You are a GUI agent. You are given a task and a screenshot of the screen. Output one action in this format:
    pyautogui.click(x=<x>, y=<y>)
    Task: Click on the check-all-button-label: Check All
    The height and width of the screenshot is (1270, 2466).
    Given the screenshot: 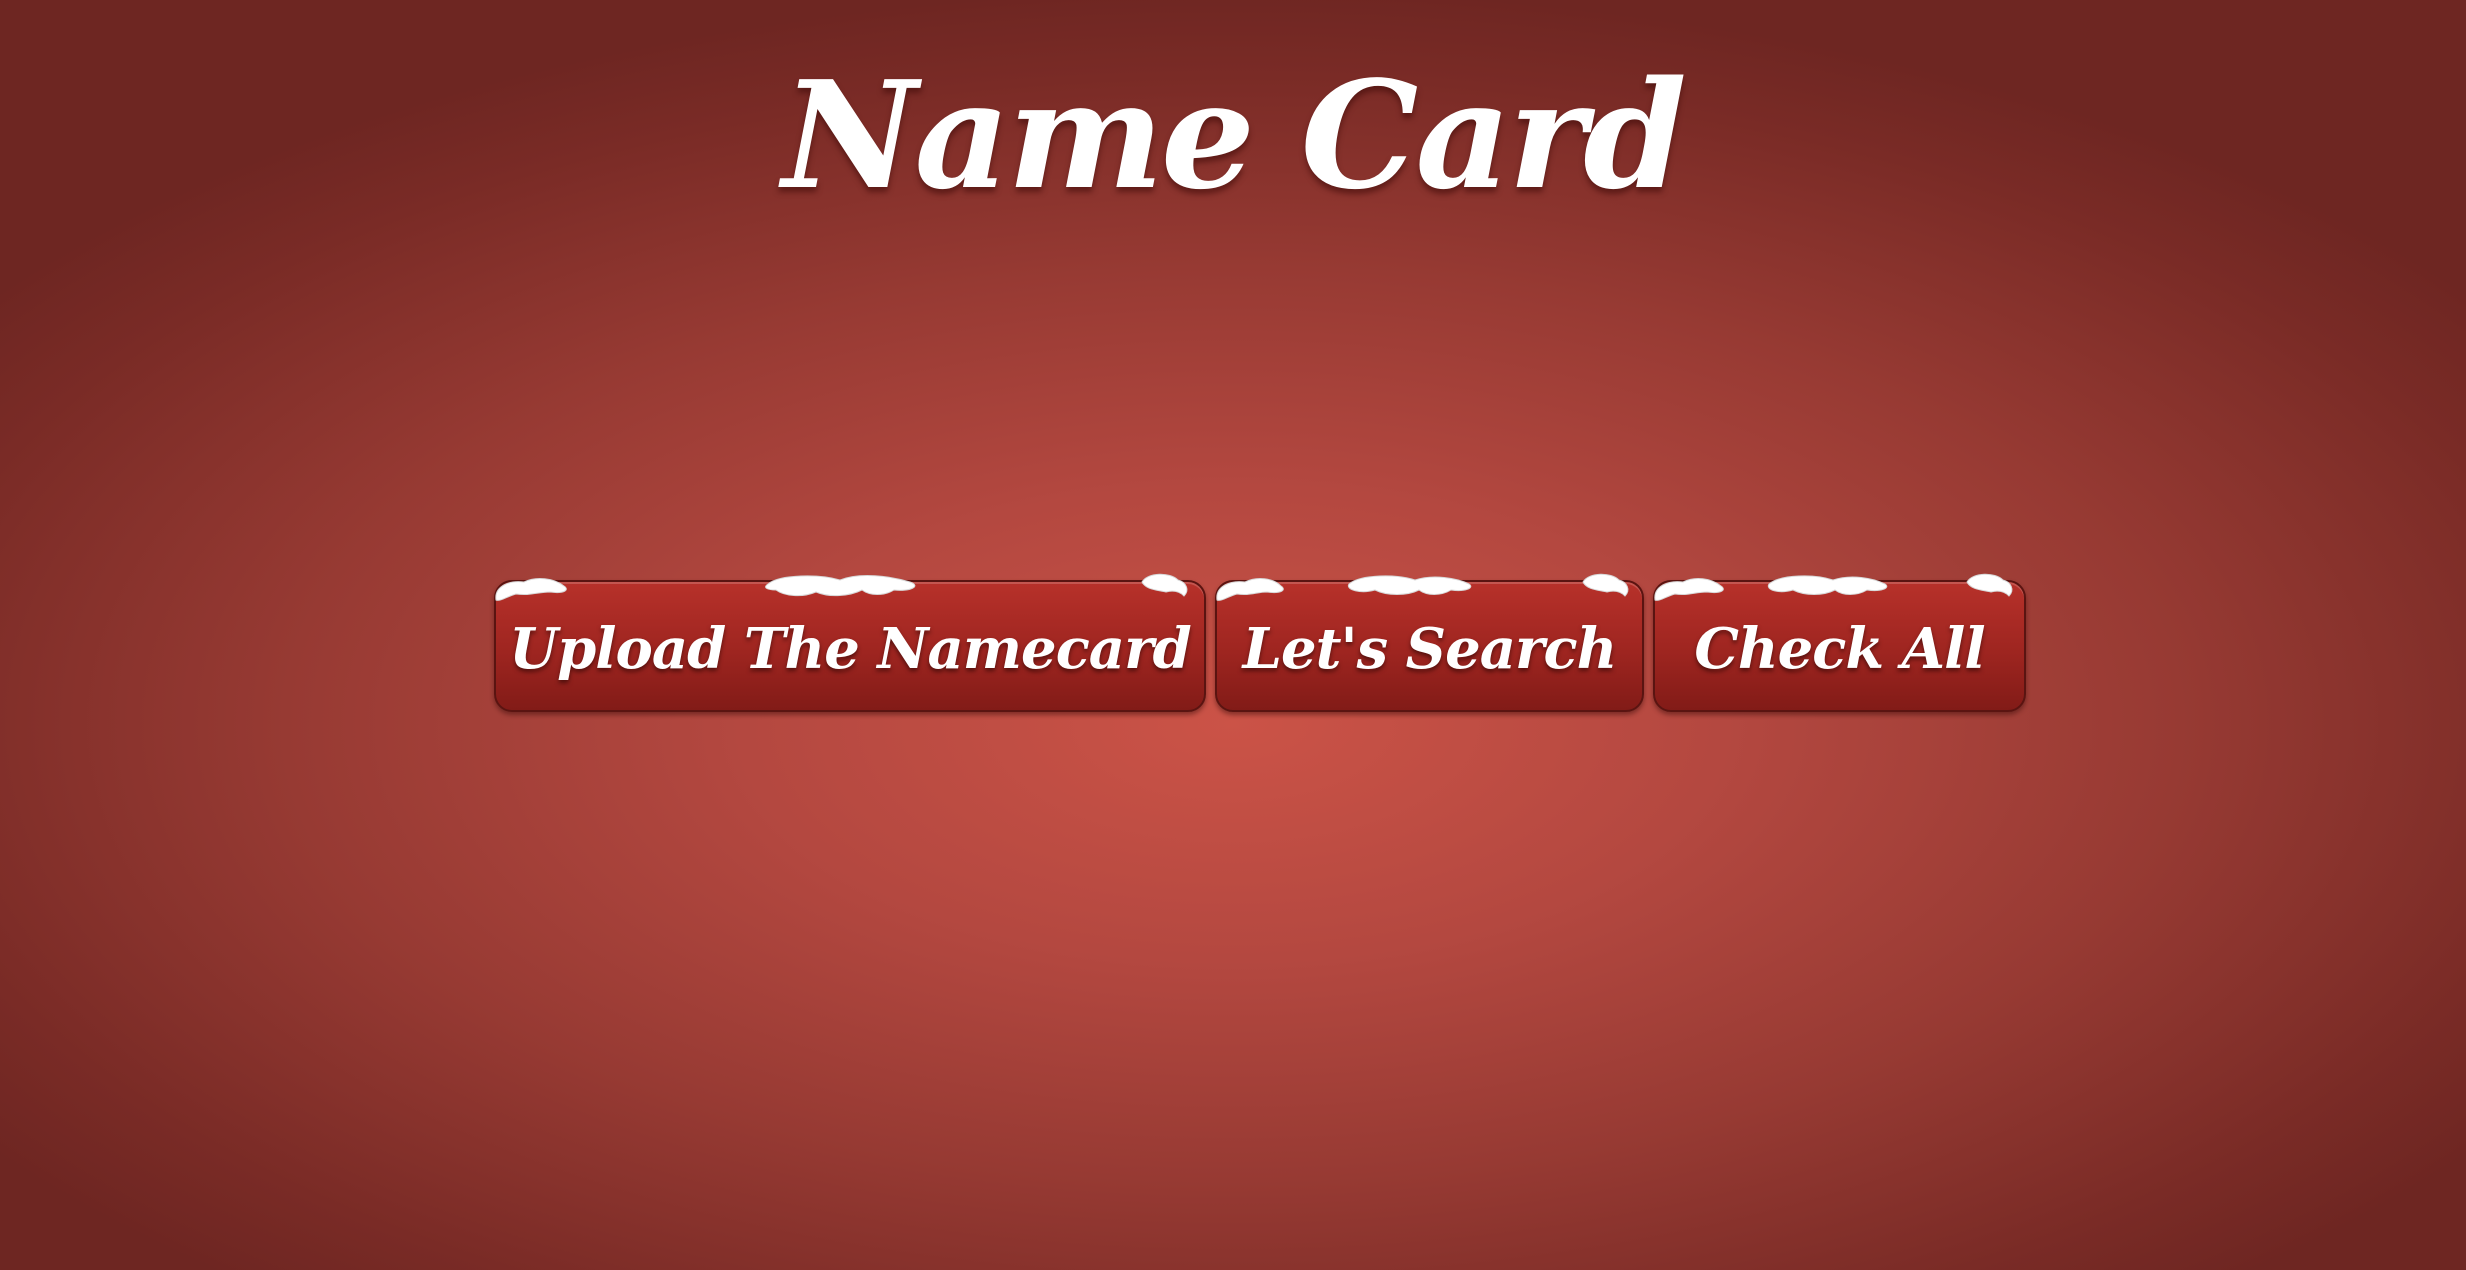 What is the action you would take?
    pyautogui.click(x=1839, y=649)
    